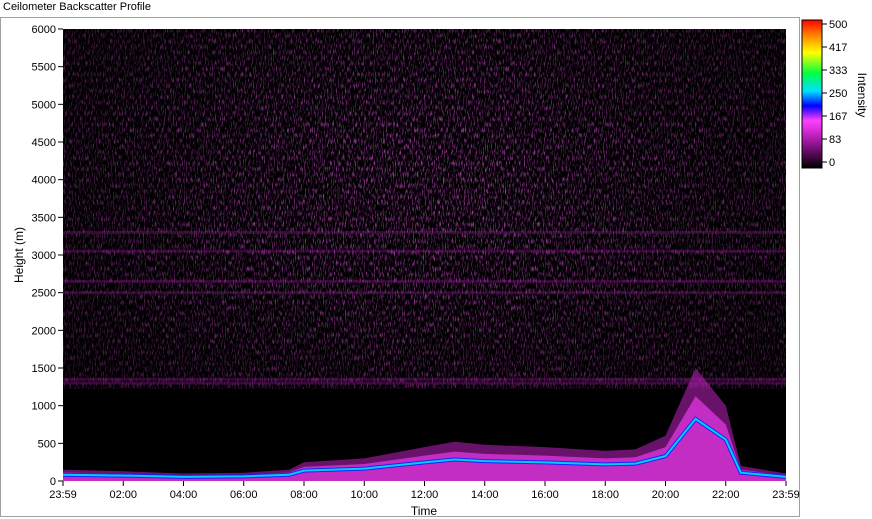  What do you see at coordinates (44, 143) in the screenshot?
I see `y-tick-label: 4500` at bounding box center [44, 143].